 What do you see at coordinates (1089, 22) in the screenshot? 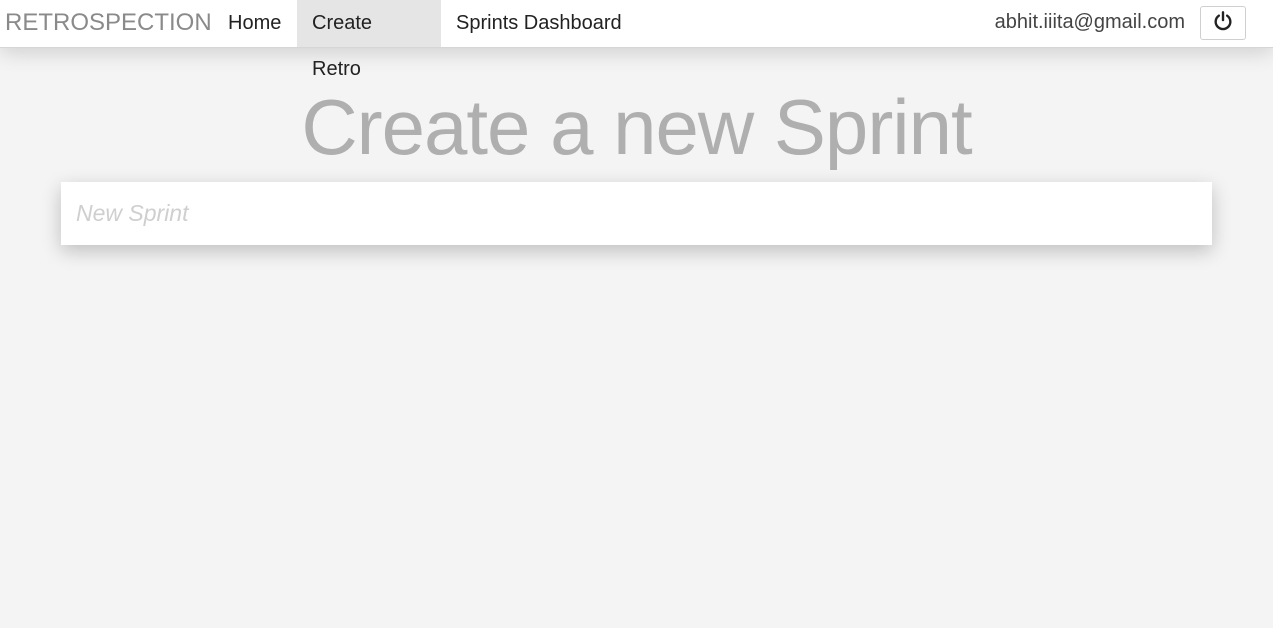
I see `user-email: abhit.iiita@gmail.com` at bounding box center [1089, 22].